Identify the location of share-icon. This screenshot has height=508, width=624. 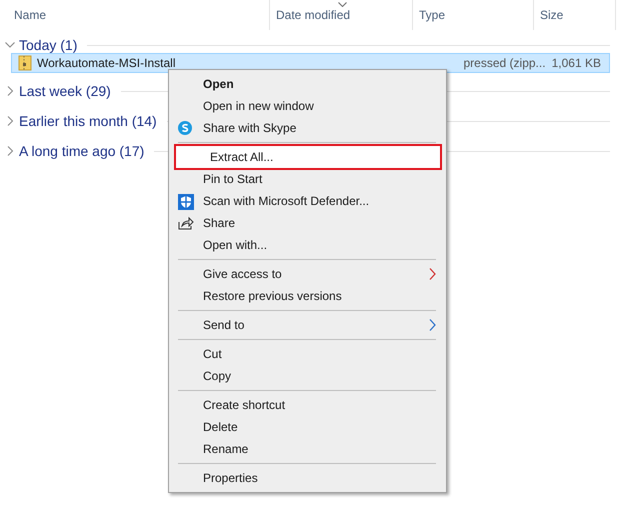
(186, 223).